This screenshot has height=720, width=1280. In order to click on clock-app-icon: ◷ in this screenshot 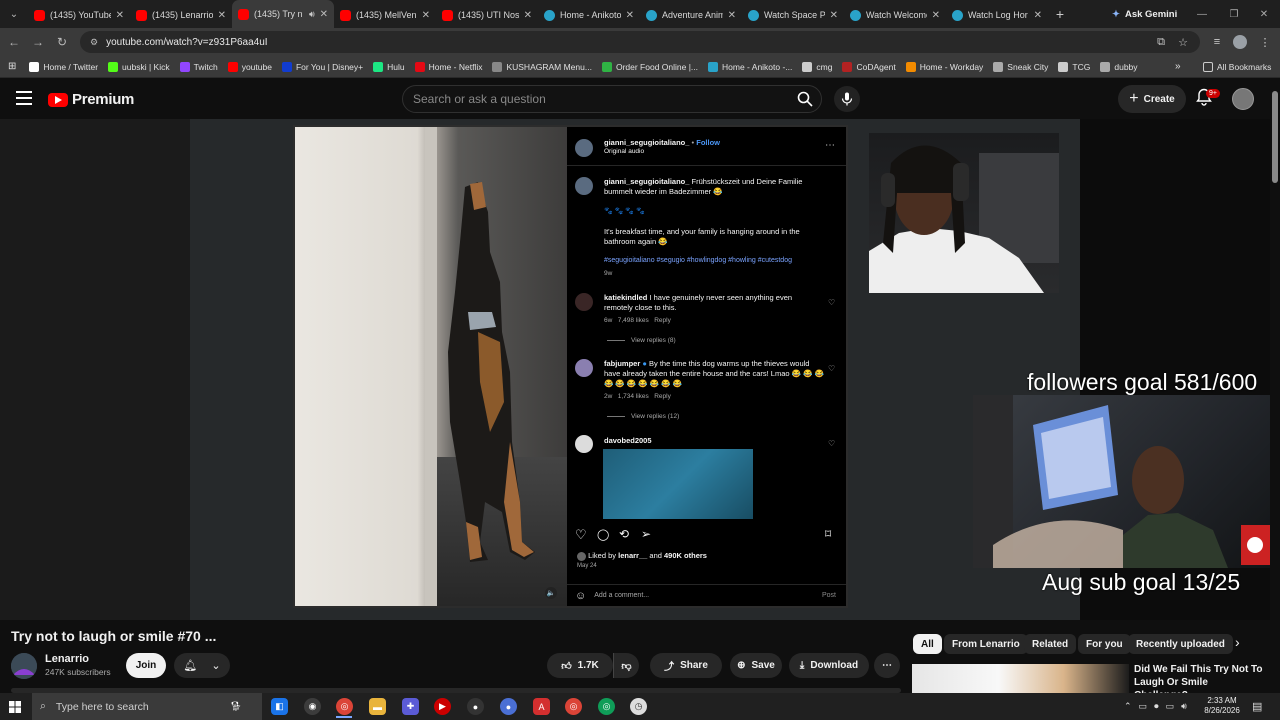, I will do `click(638, 706)`.